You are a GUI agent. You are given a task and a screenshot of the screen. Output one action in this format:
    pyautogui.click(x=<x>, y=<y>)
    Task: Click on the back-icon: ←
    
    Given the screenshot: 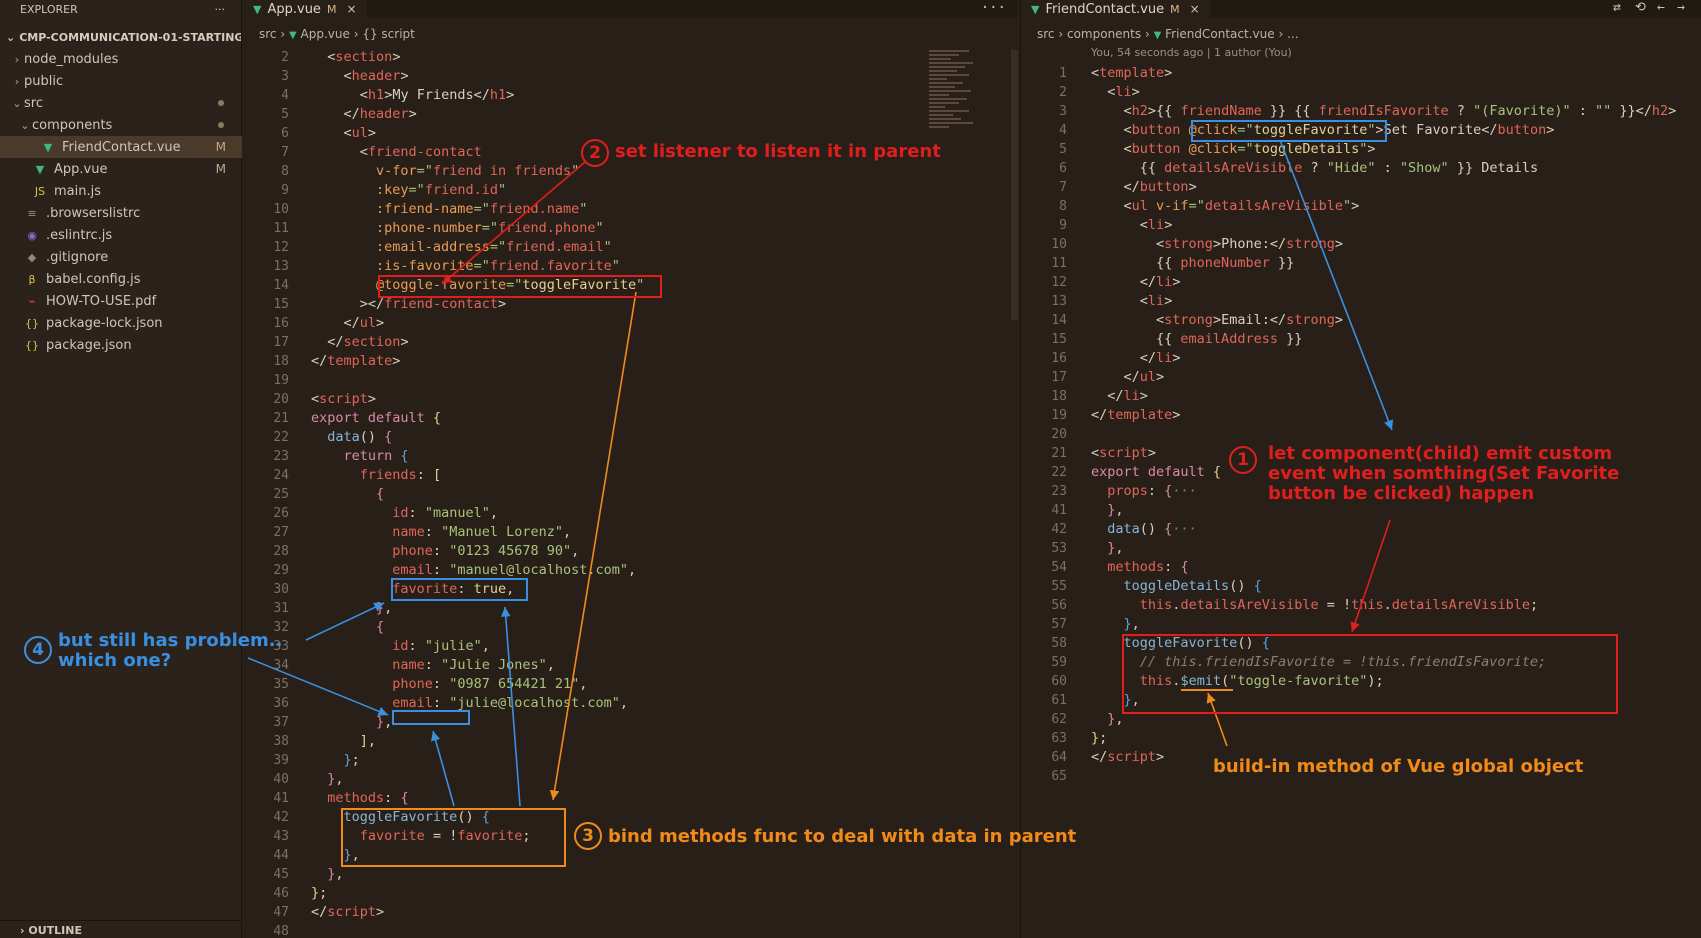 What is the action you would take?
    pyautogui.click(x=1661, y=7)
    